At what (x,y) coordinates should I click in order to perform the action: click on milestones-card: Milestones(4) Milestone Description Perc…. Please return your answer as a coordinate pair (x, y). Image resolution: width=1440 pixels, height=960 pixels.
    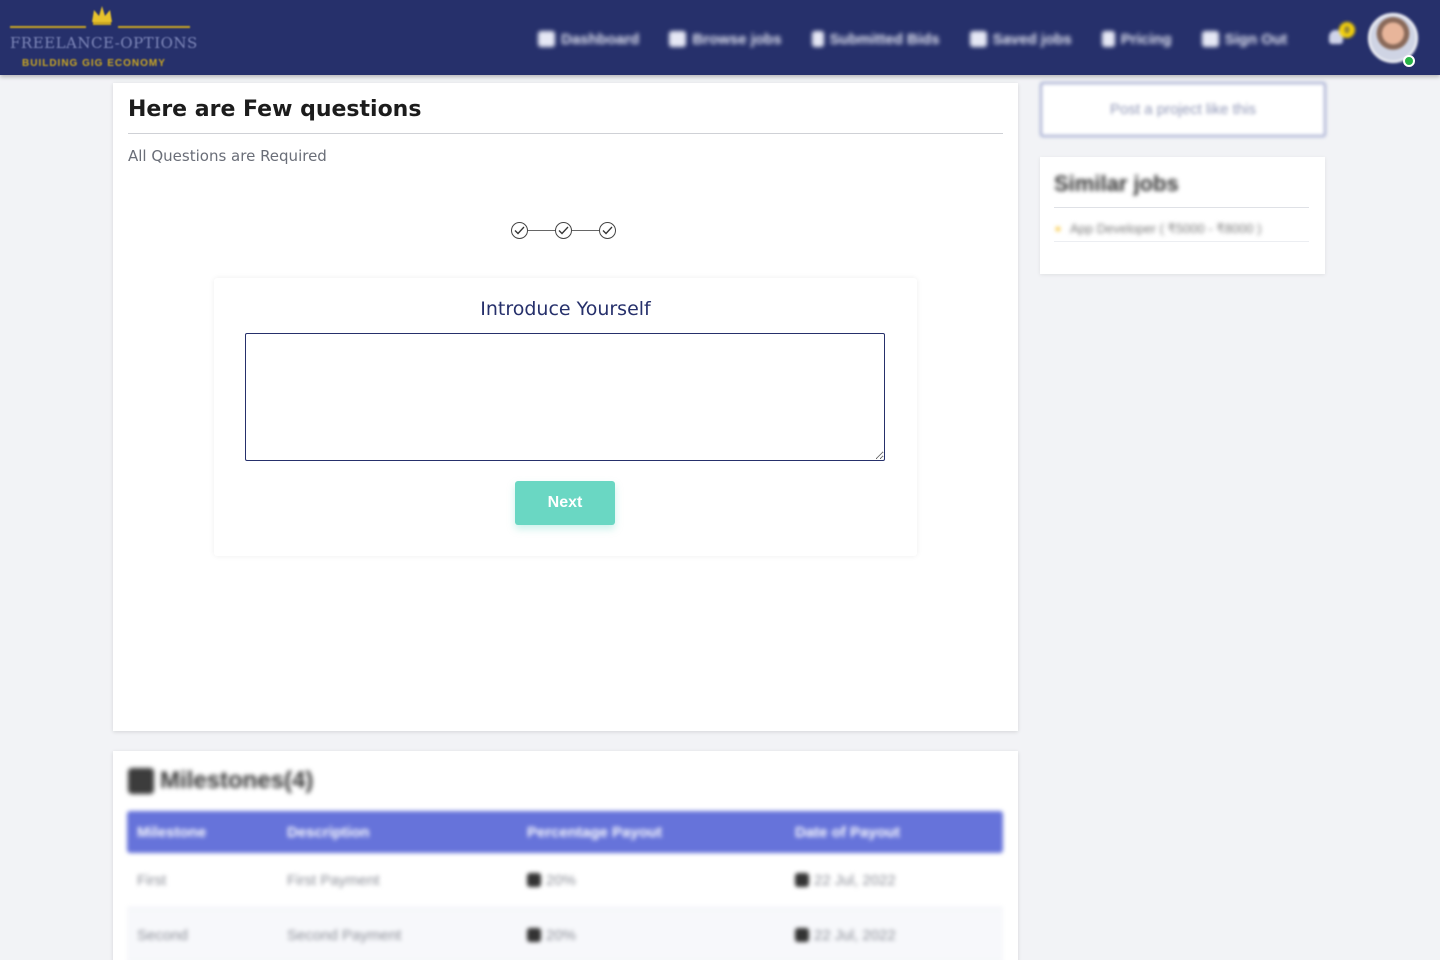
    Looking at the image, I should click on (565, 855).